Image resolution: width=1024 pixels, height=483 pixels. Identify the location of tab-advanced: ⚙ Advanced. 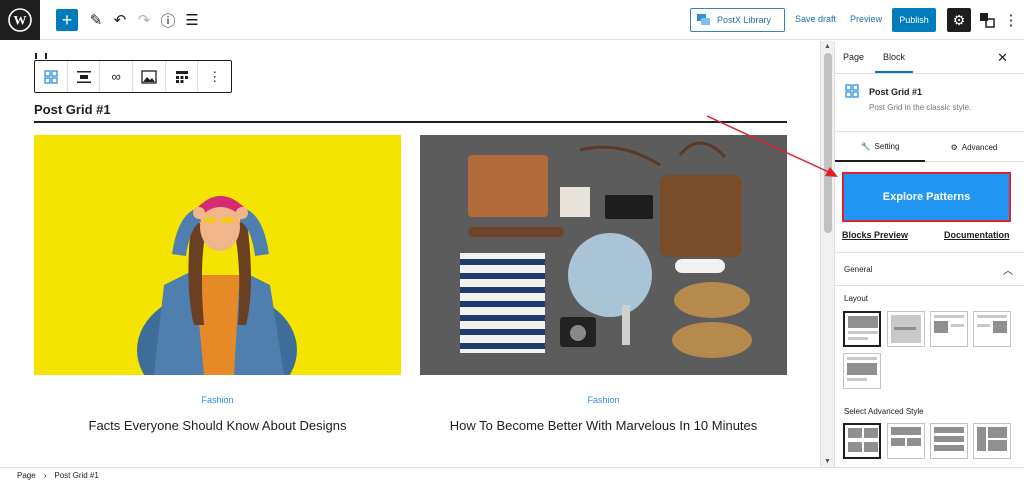
(974, 147).